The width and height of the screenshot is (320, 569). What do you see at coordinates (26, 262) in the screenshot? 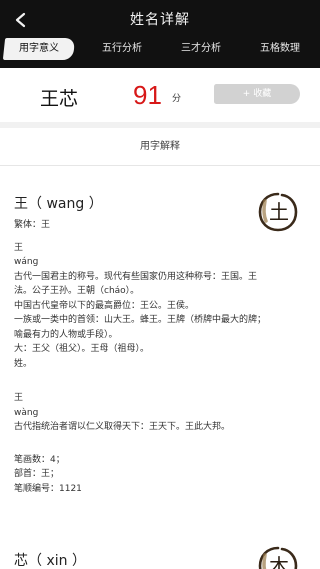
I see `text-line: wáng` at bounding box center [26, 262].